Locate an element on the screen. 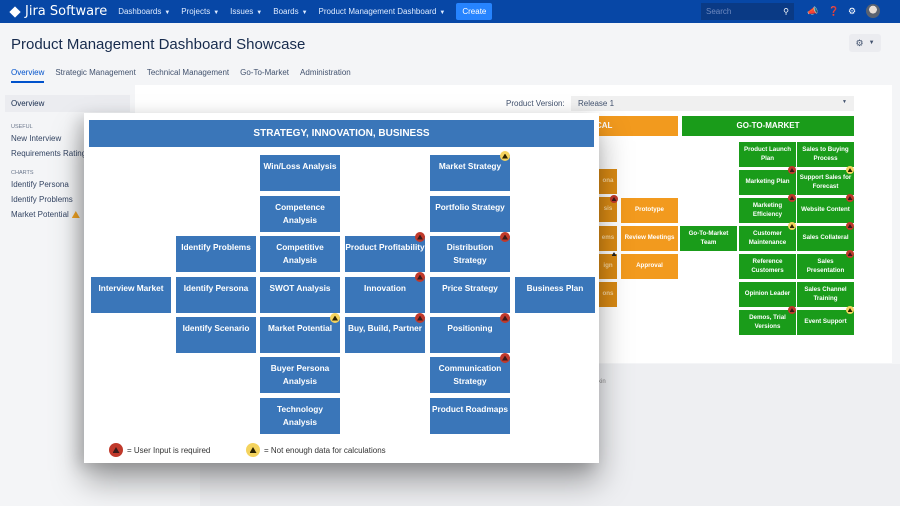 The image size is (900, 506). sidebar-item-market-potential-label: Market Potential is located at coordinates (40, 214).